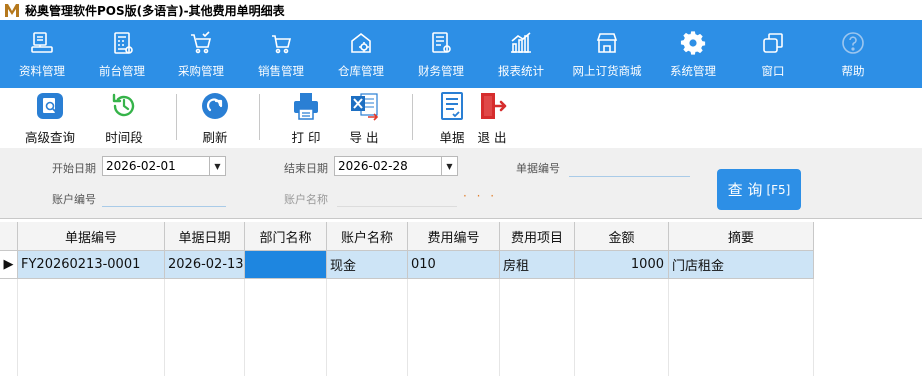 This screenshot has width=922, height=376. What do you see at coordinates (74, 199) in the screenshot?
I see `account-no-label: 账户编号` at bounding box center [74, 199].